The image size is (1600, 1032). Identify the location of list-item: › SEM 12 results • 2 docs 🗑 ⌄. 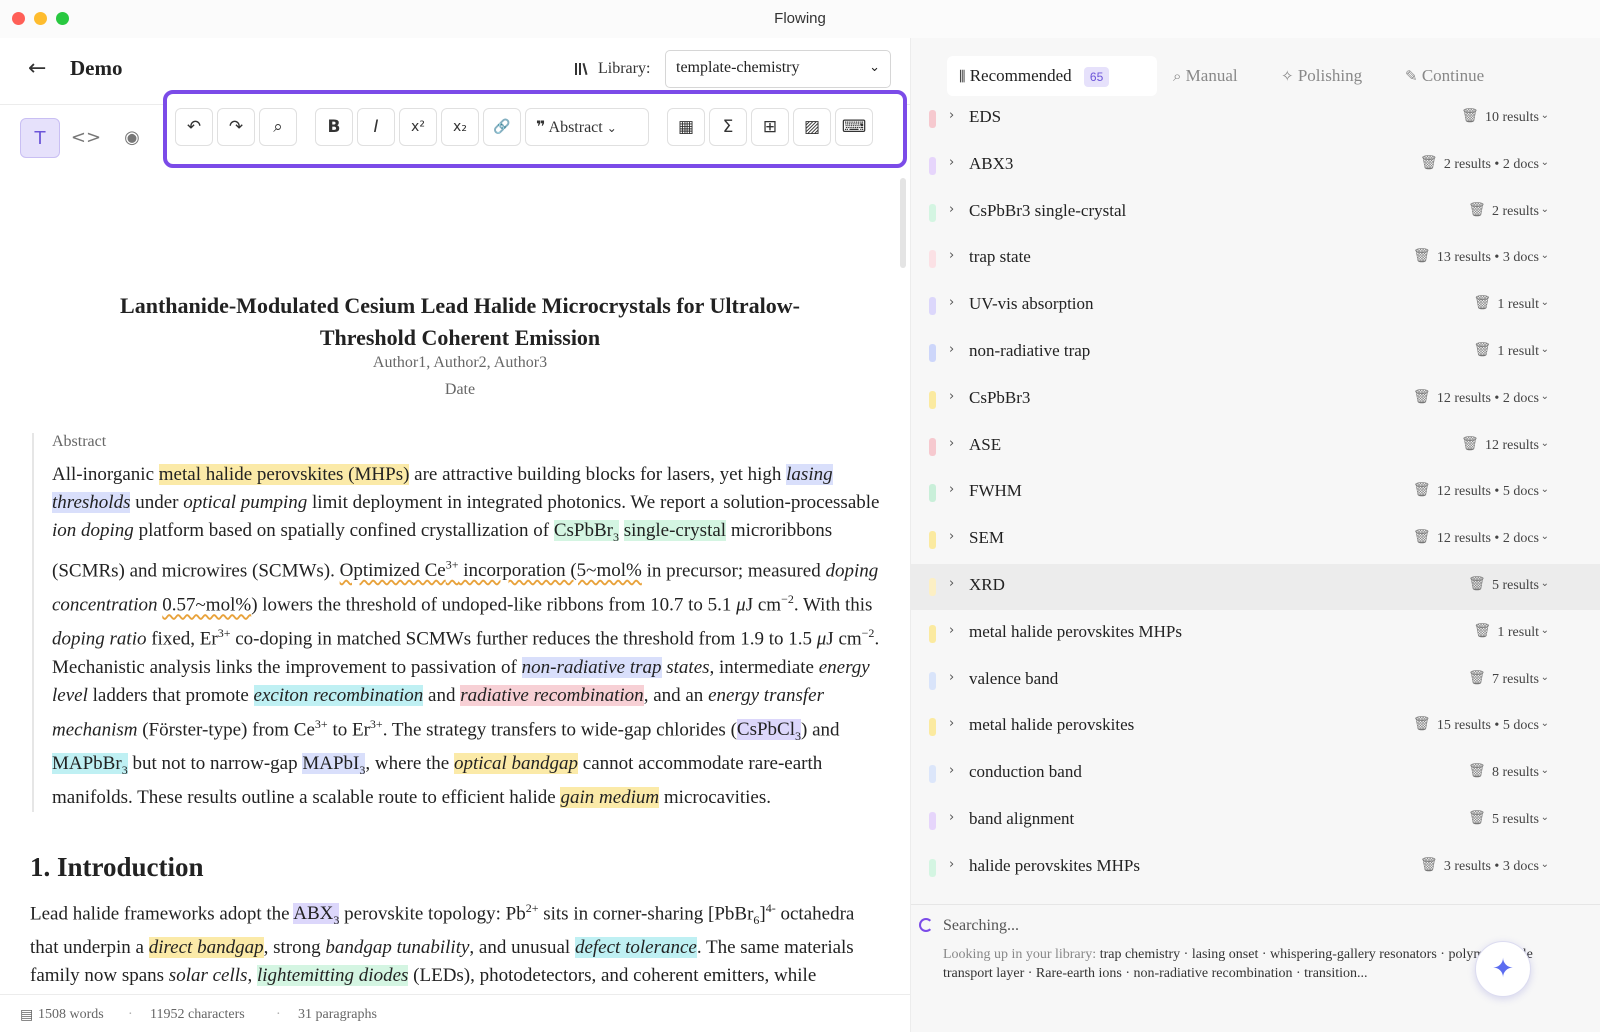
(1255, 540).